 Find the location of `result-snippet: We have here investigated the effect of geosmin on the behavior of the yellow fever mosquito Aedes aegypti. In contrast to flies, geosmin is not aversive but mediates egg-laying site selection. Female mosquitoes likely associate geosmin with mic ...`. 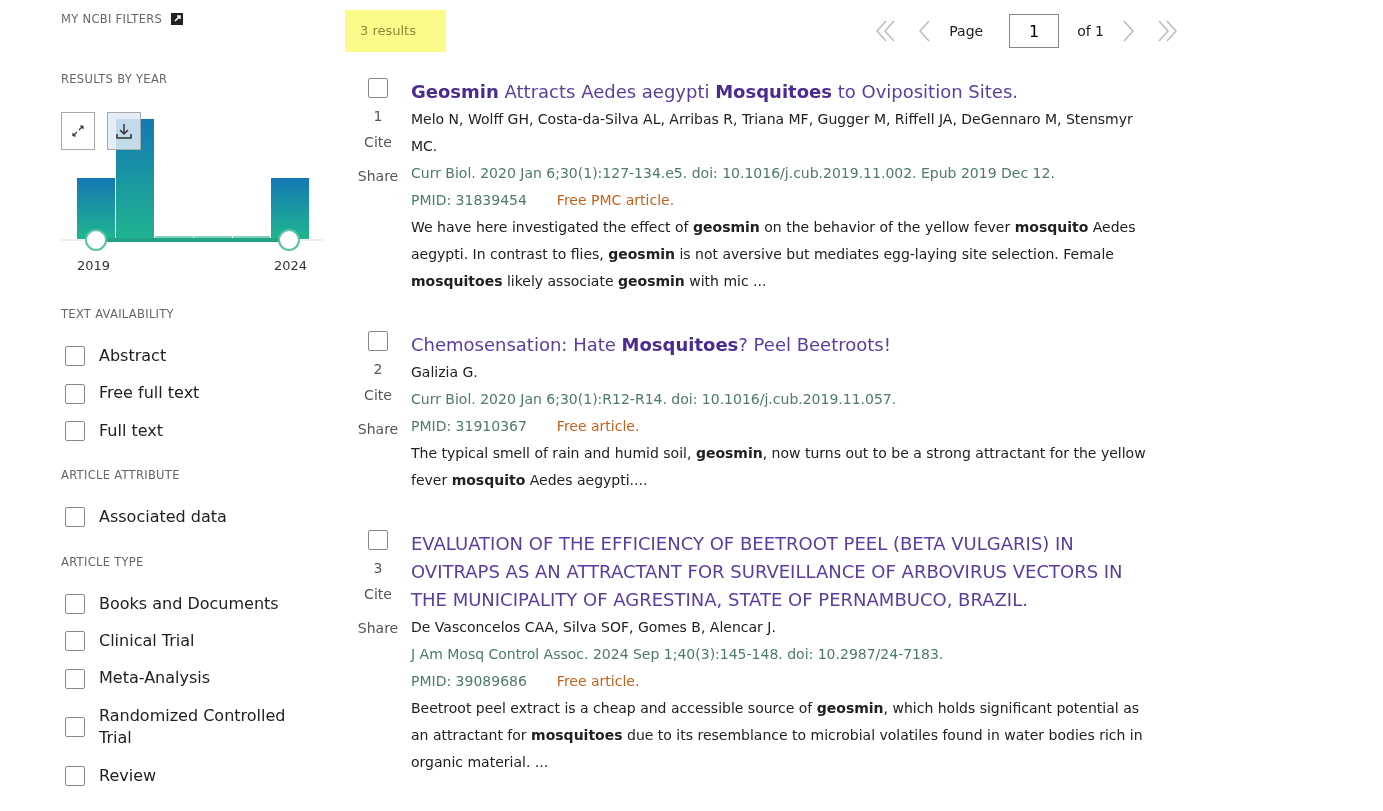

result-snippet: We have here investigated the effect of geosmin on the behavior of the yellow fever mosquito Aedes aegypti. In contrast to flies, geosmin is not aversive but mediates egg-laying site selection. Female mosquitoes likely associate geosmin with mic ... is located at coordinates (774, 254).